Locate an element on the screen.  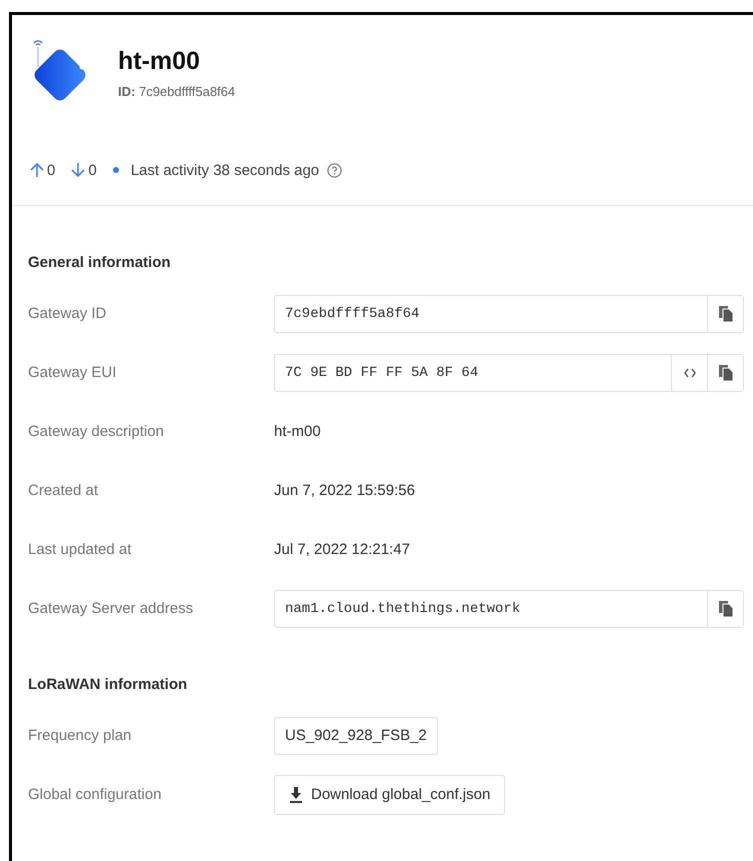
uplink-count: 0 is located at coordinates (51, 170).